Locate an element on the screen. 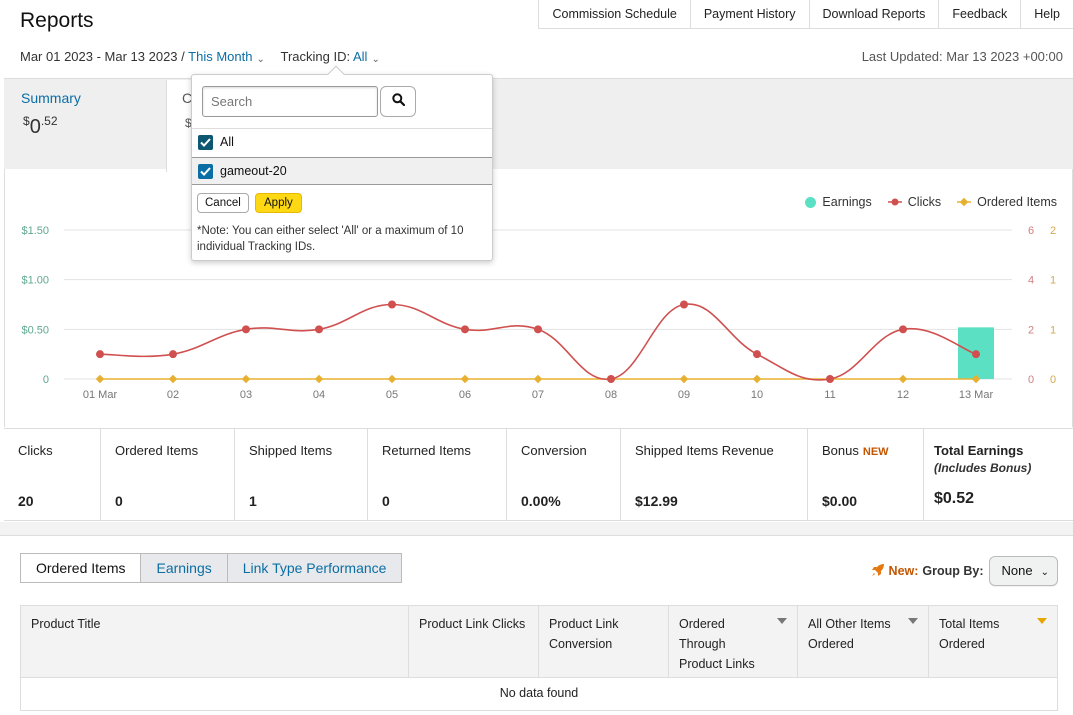 This screenshot has height=715, width=1073. period-label: This Month is located at coordinates (220, 56).